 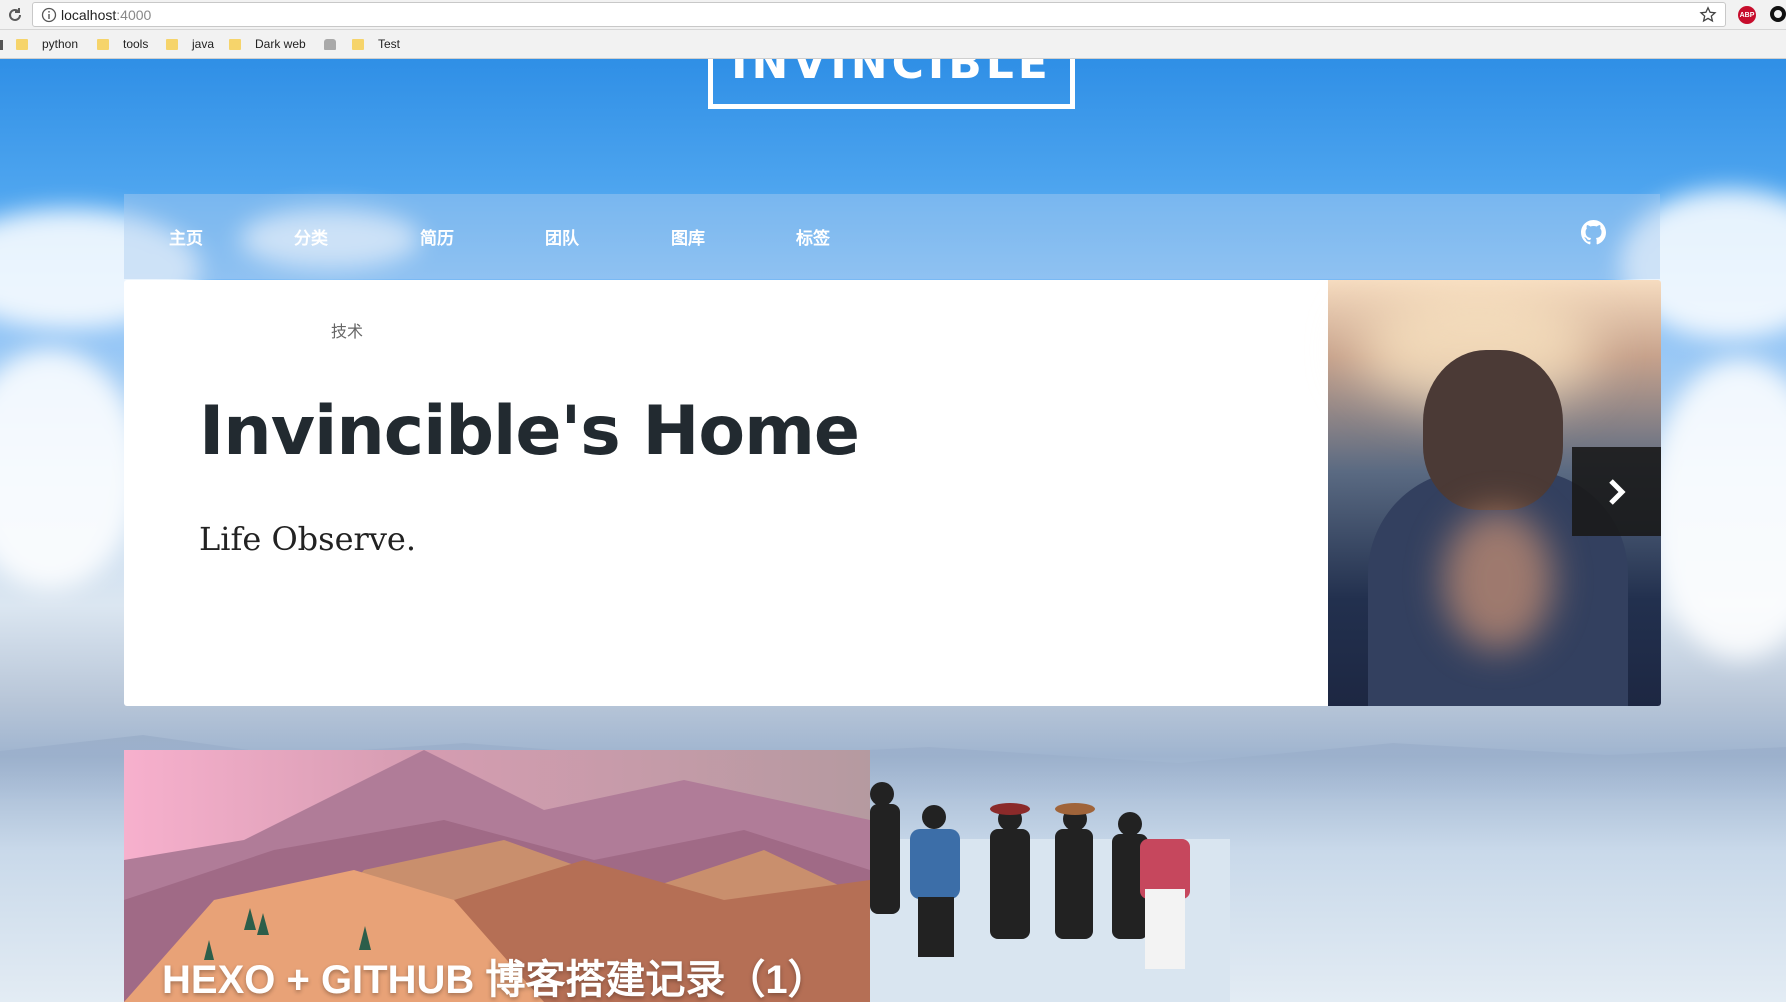 I want to click on browser-toolbar: localhost:4000 ABP, so click(x=893, y=15).